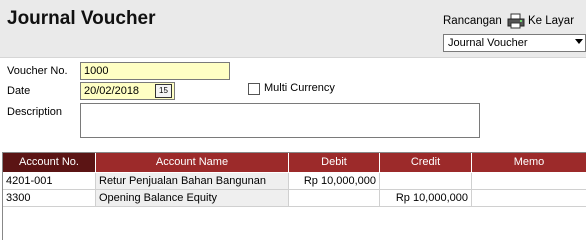 The width and height of the screenshot is (586, 240). I want to click on voucher-no-field: 1000, so click(155, 71).